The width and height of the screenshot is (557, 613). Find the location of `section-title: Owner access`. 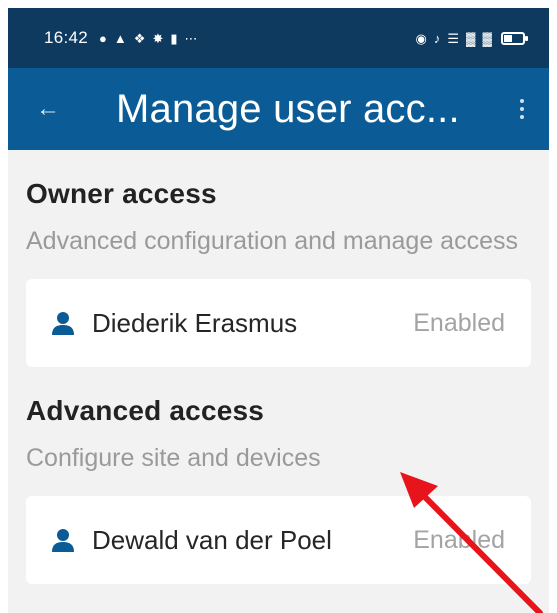

section-title: Owner access is located at coordinates (121, 193).